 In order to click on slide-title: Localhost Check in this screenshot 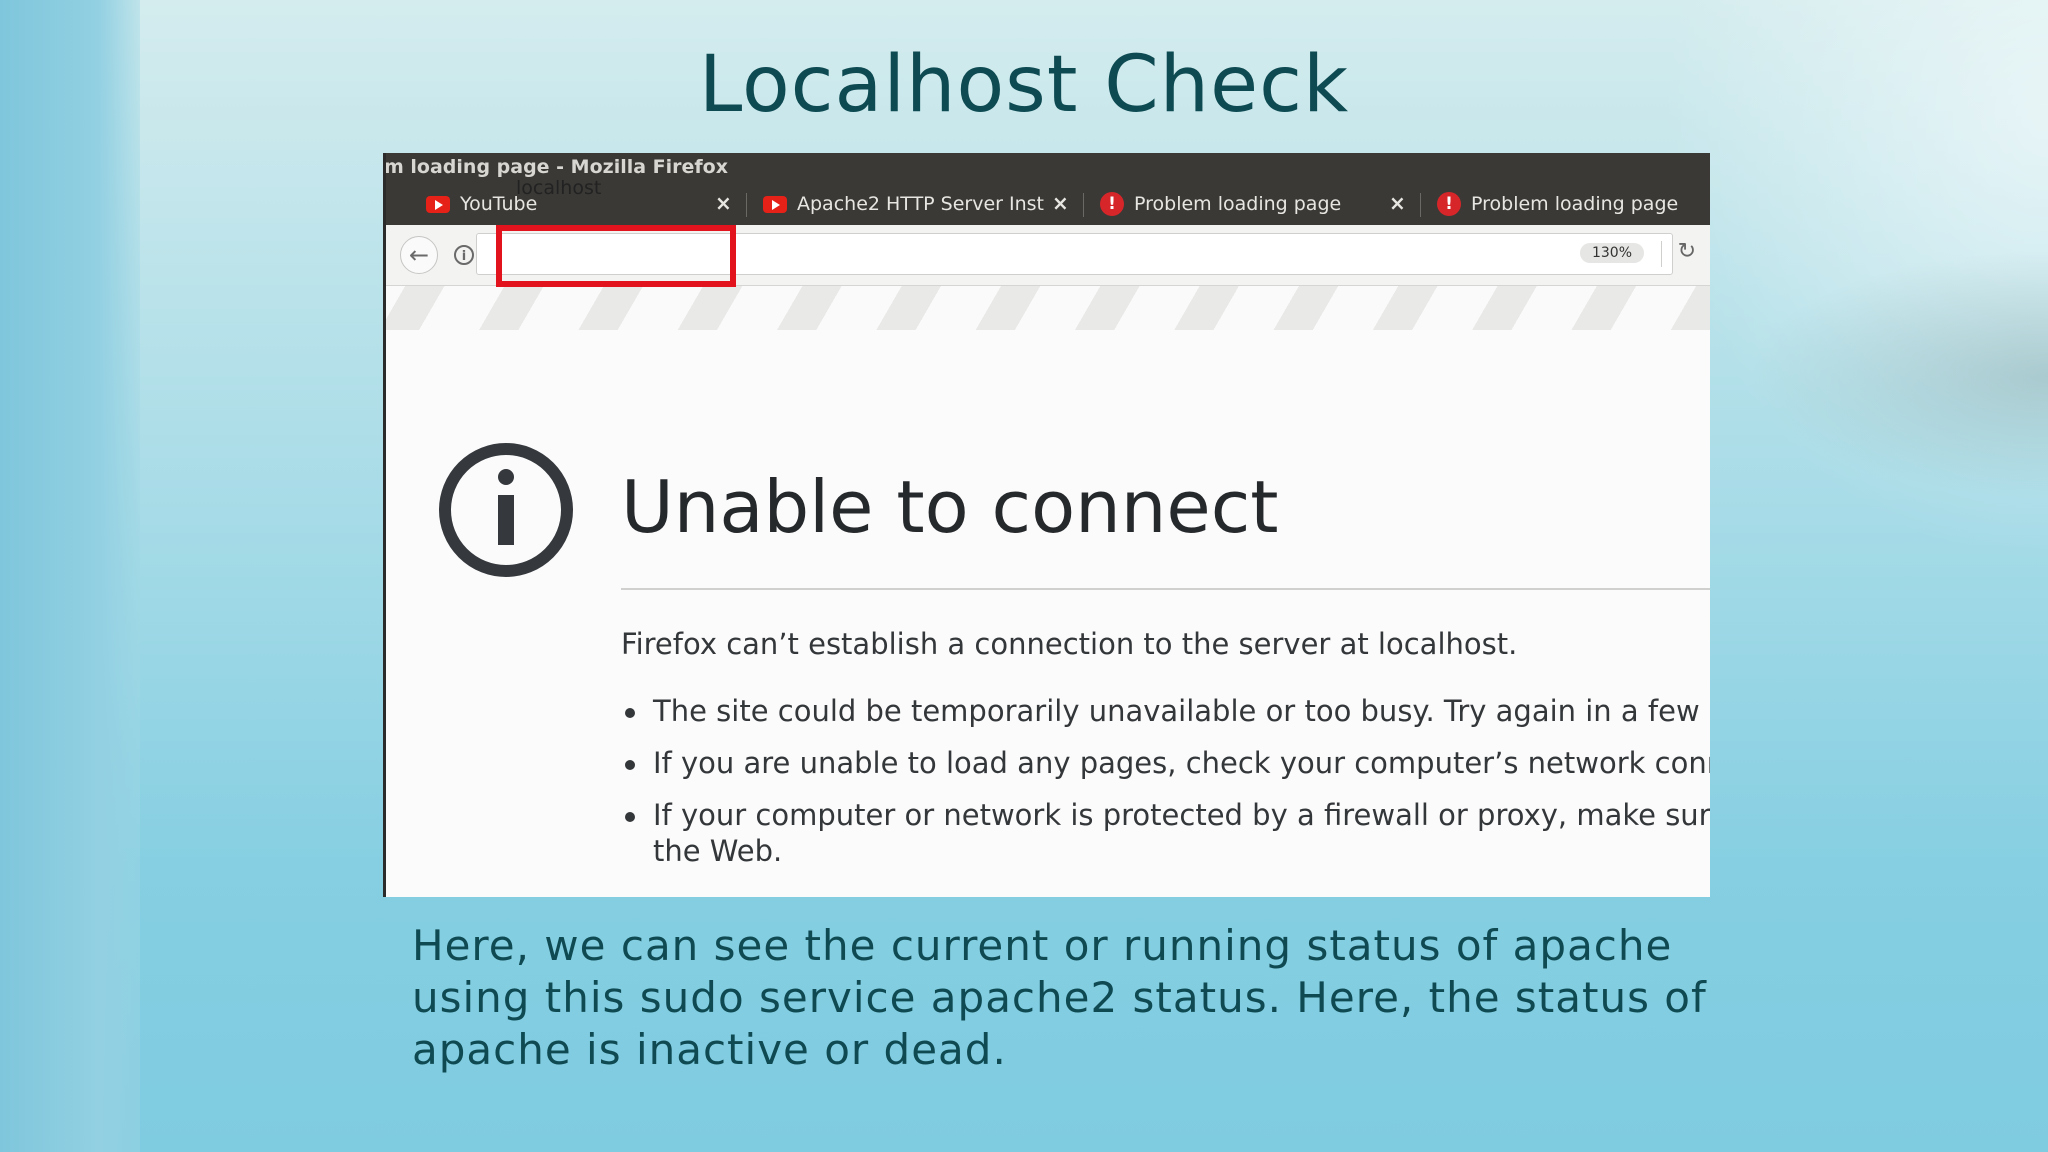, I will do `click(1024, 85)`.